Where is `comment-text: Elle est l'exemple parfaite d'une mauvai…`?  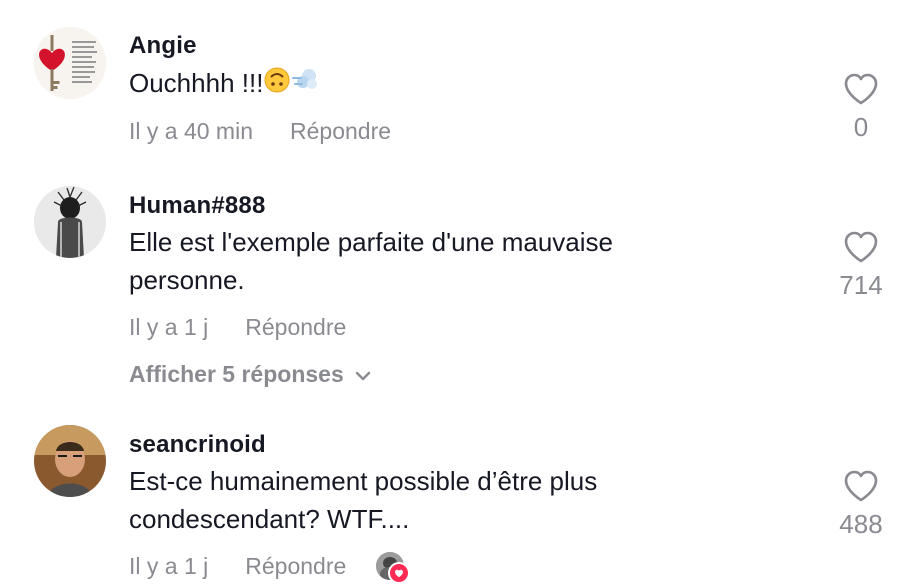 comment-text: Elle est l'exemple parfaite d'une mauvai… is located at coordinates (371, 261).